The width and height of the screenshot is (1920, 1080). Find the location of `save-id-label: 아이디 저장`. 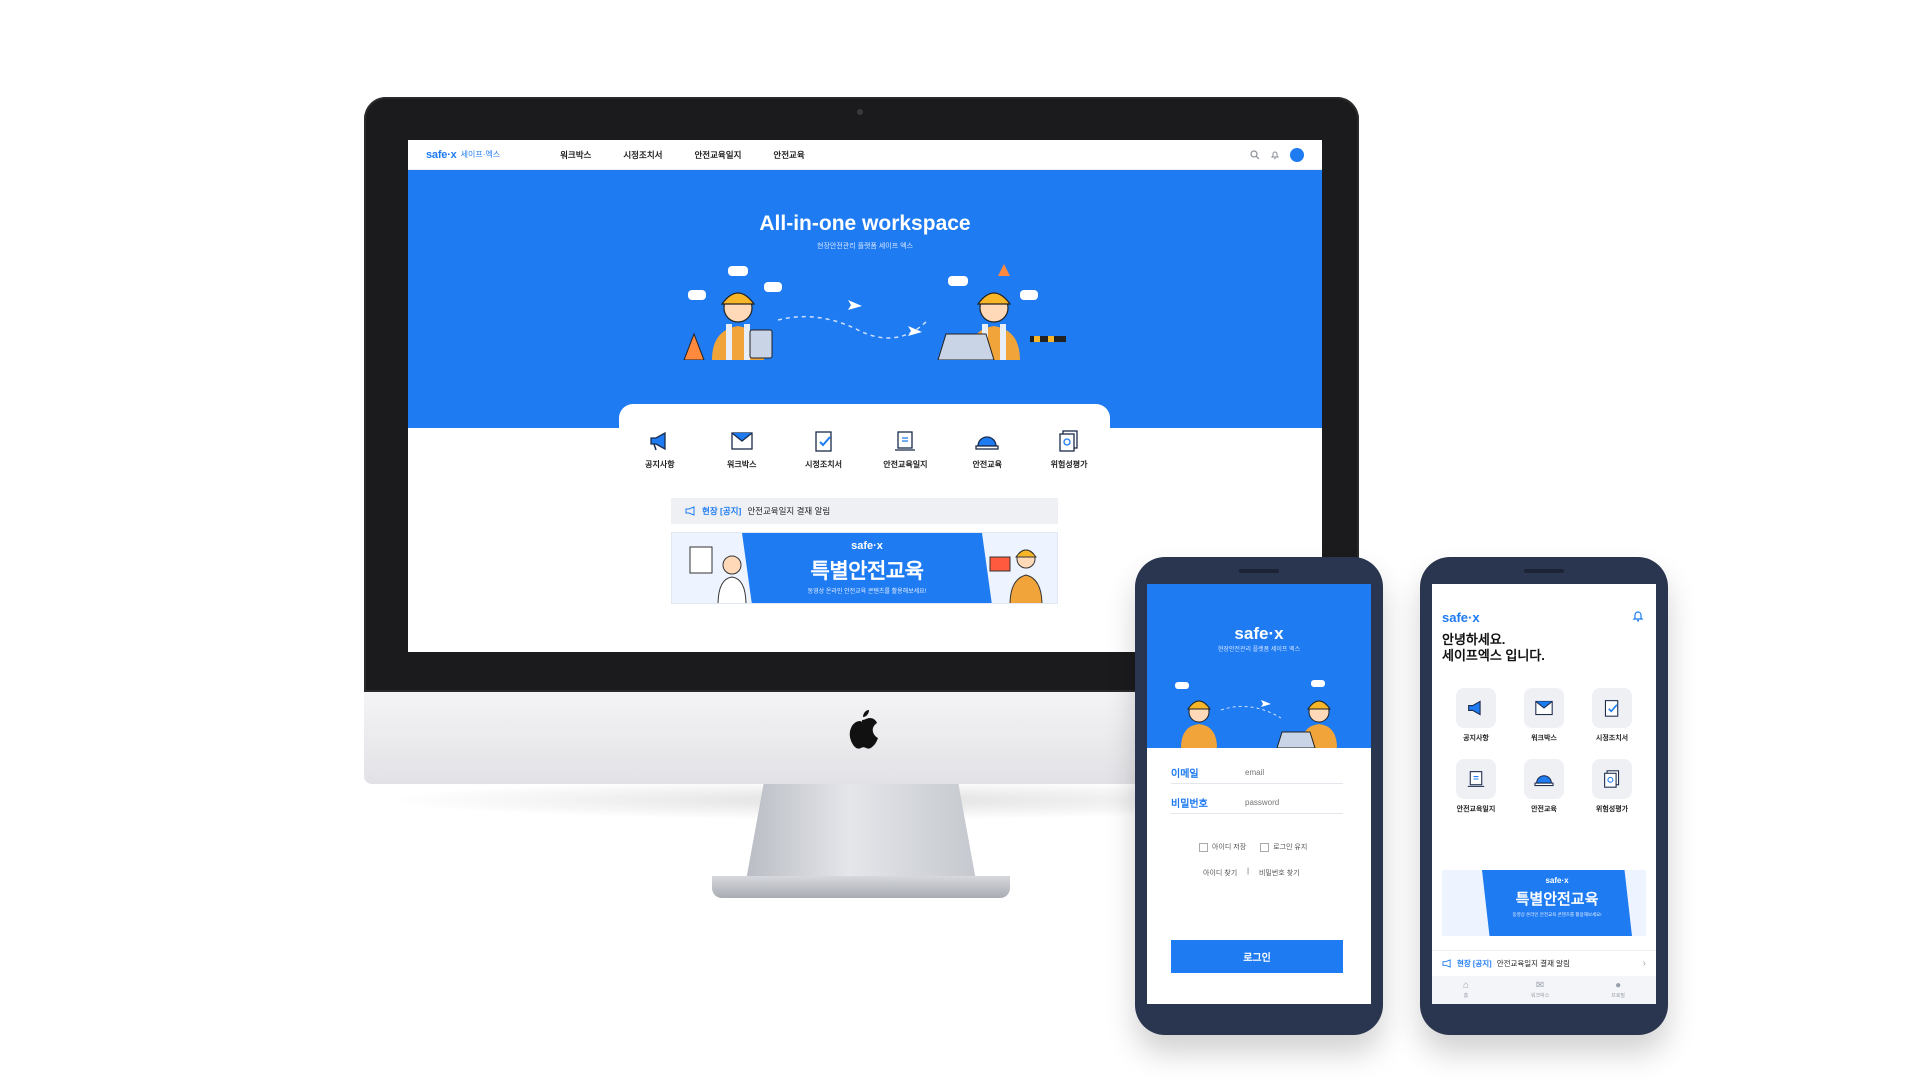

save-id-label: 아이디 저장 is located at coordinates (1229, 847).